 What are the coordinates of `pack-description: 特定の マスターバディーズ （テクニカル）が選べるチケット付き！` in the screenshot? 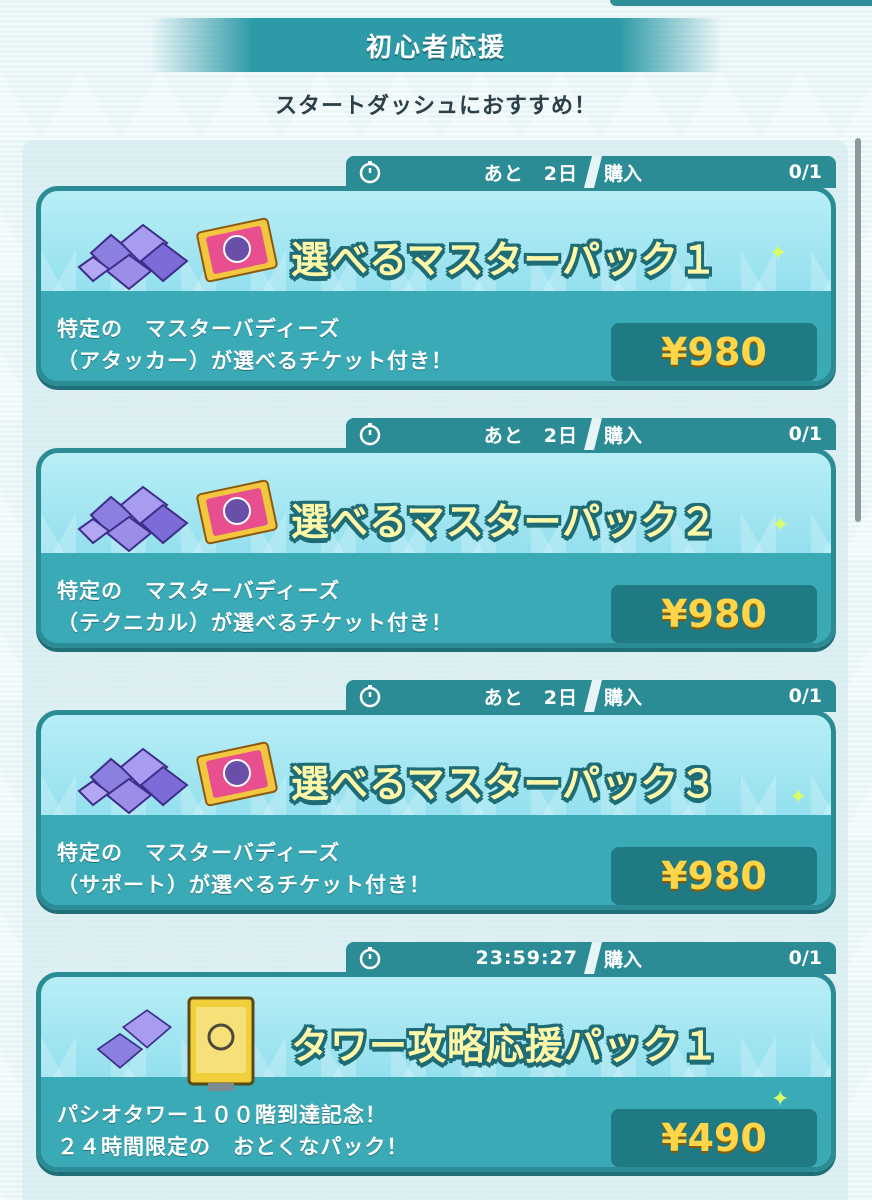 It's located at (255, 607).